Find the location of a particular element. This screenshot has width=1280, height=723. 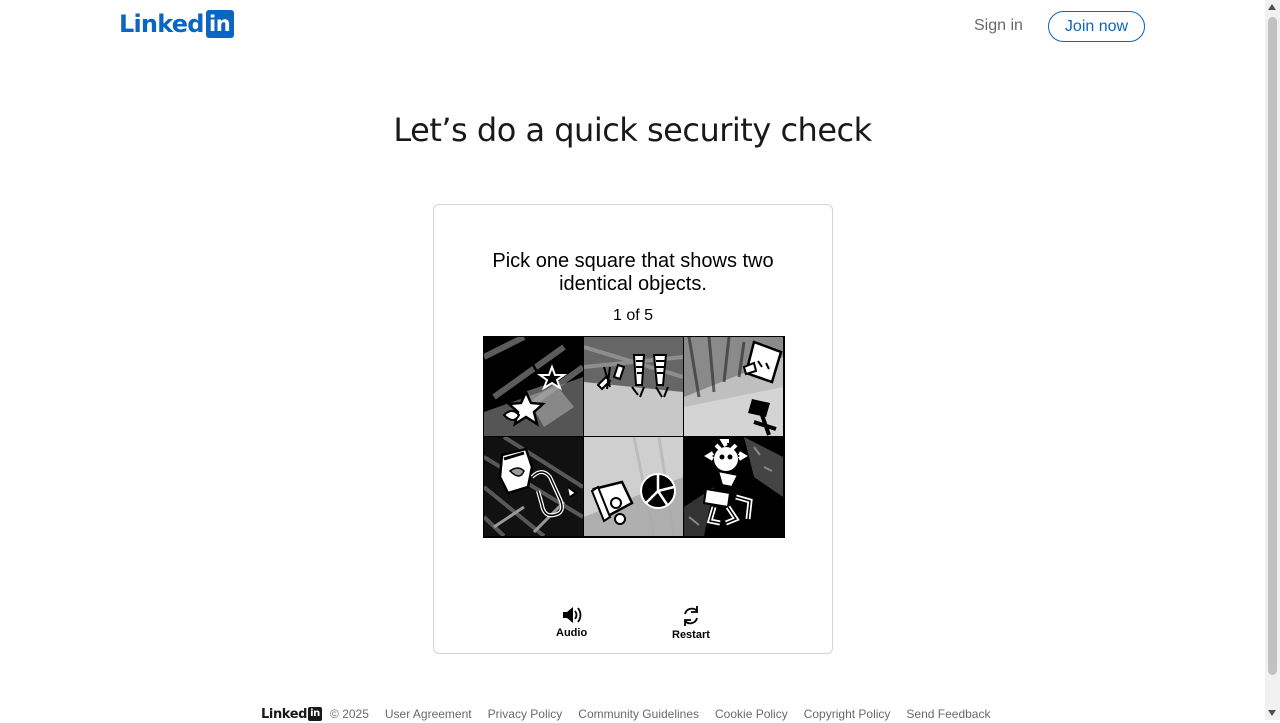

audio-challenge-button: Audio is located at coordinates (571, 622).